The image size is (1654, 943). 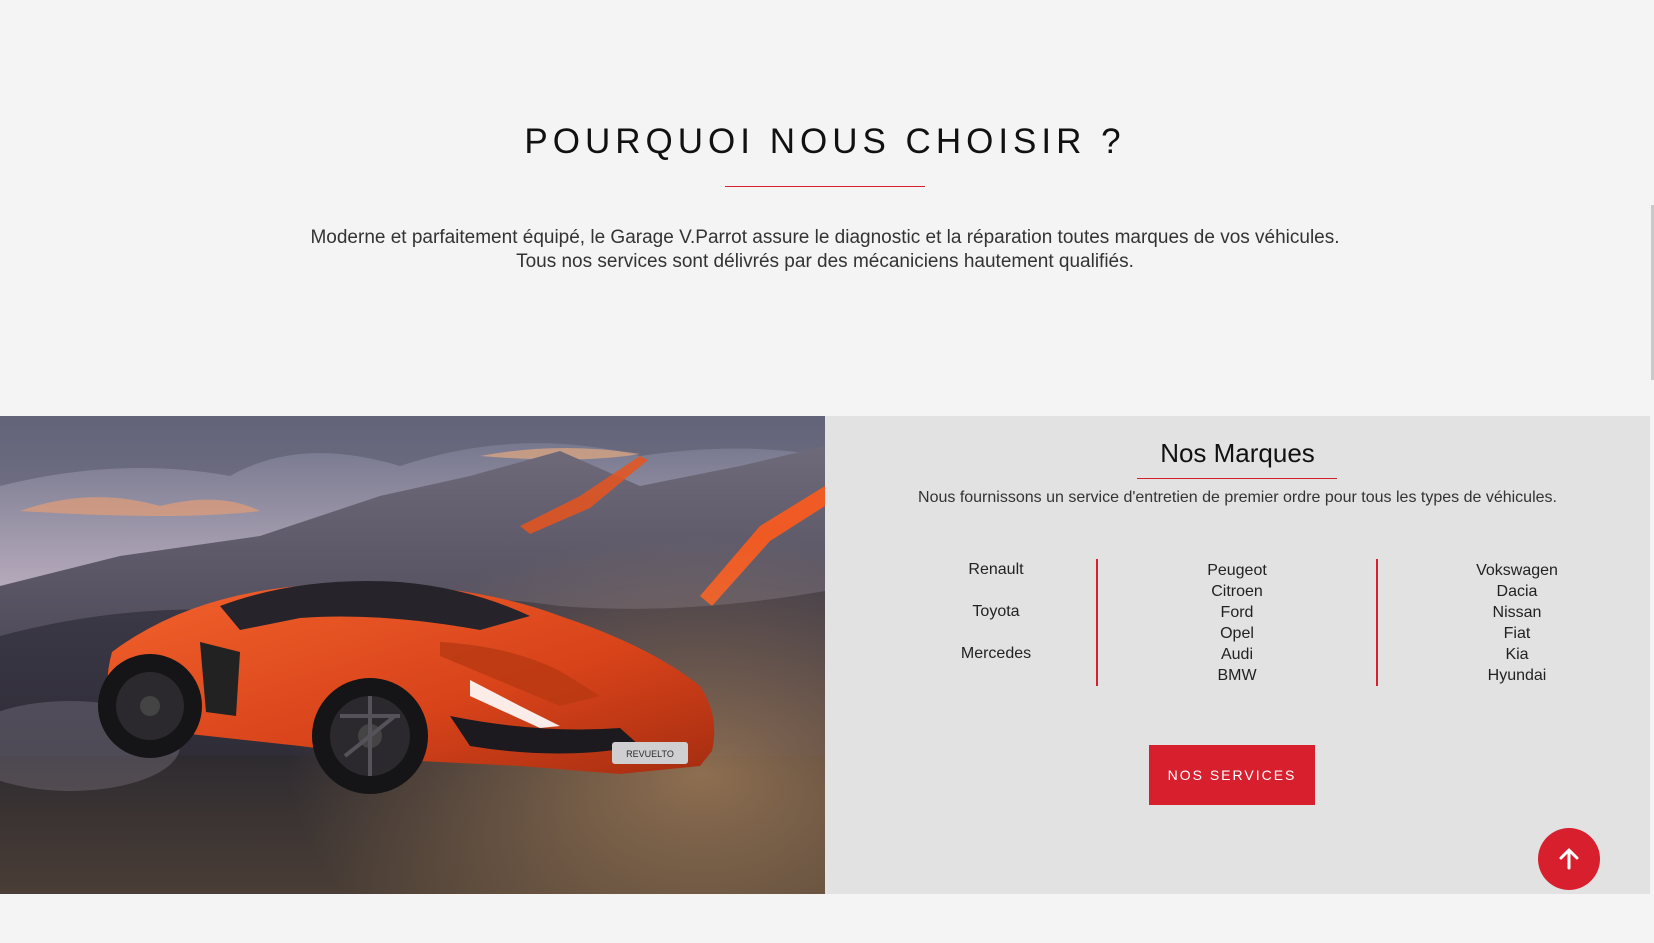 What do you see at coordinates (1232, 775) in the screenshot?
I see `services-button: NOS SERVICES` at bounding box center [1232, 775].